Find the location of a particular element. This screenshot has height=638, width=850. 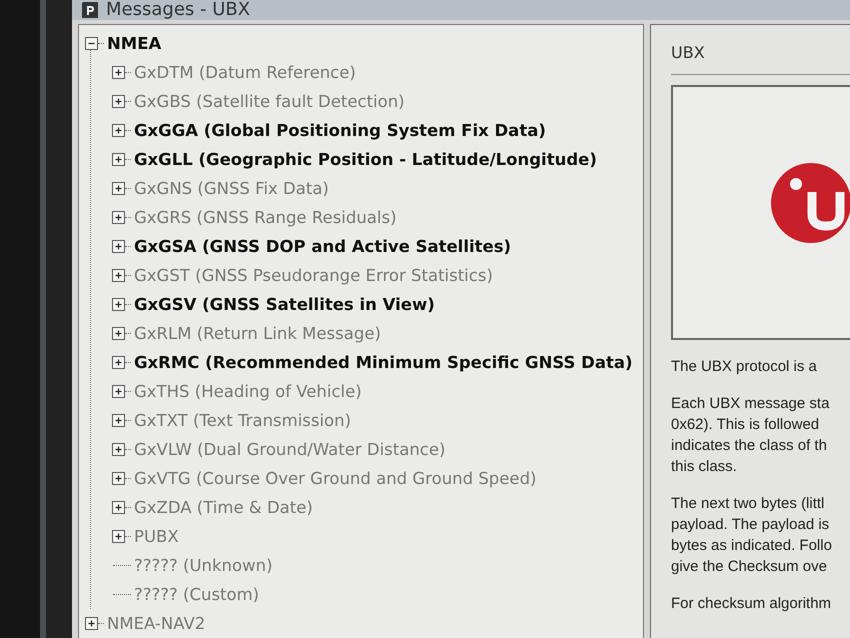

description-text-line: The next two bytes (littl is located at coordinates (748, 504).